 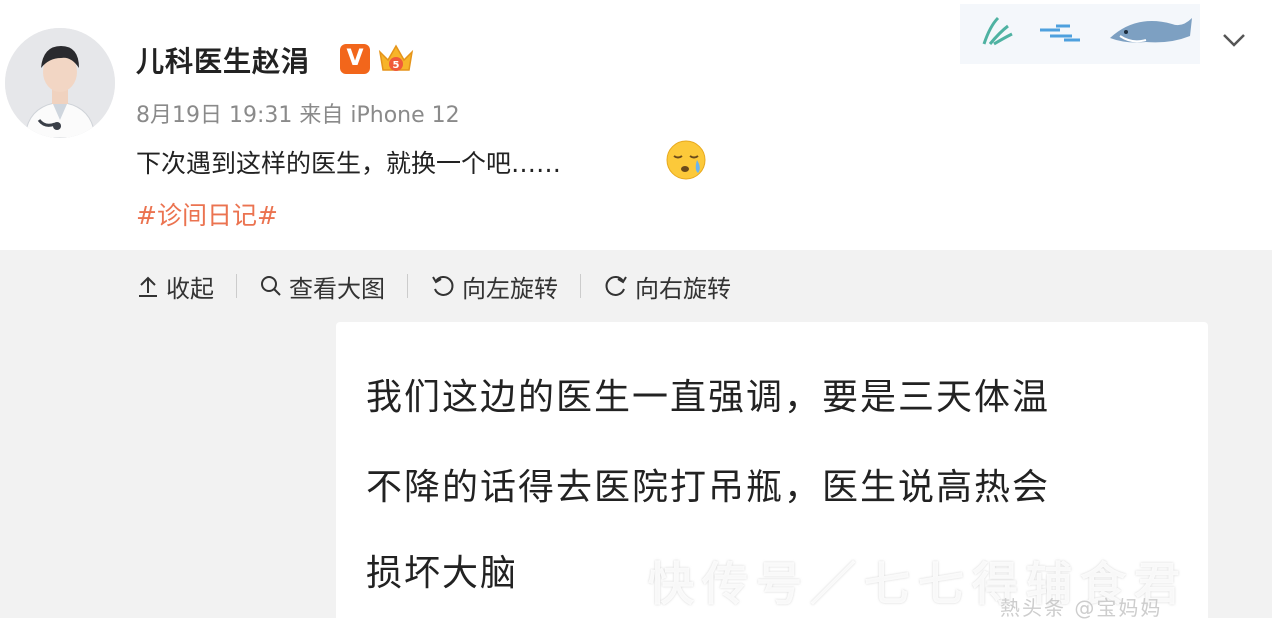 I want to click on image-text-line-3: 损坏大脑, so click(x=442, y=573).